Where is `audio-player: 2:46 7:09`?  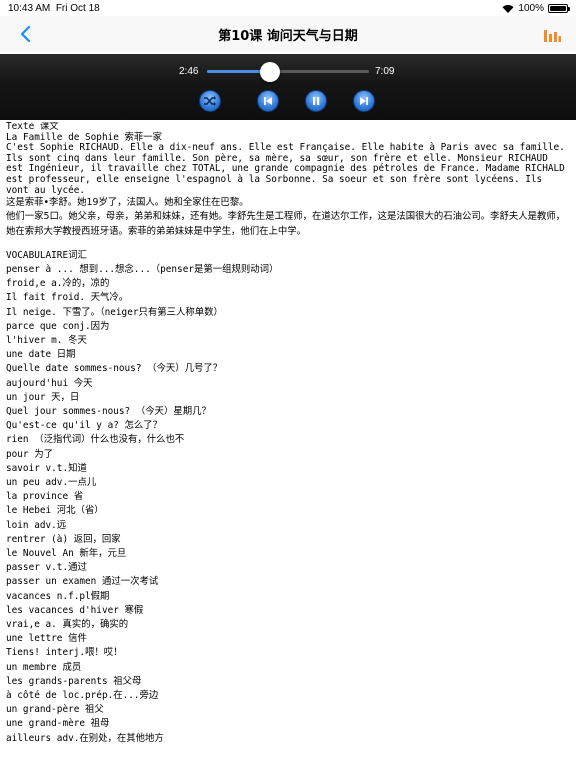 audio-player: 2:46 7:09 is located at coordinates (288, 87).